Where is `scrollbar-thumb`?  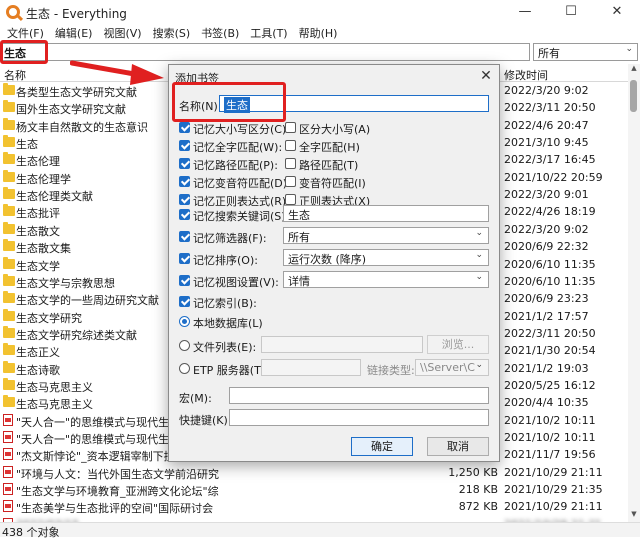 scrollbar-thumb is located at coordinates (633, 96).